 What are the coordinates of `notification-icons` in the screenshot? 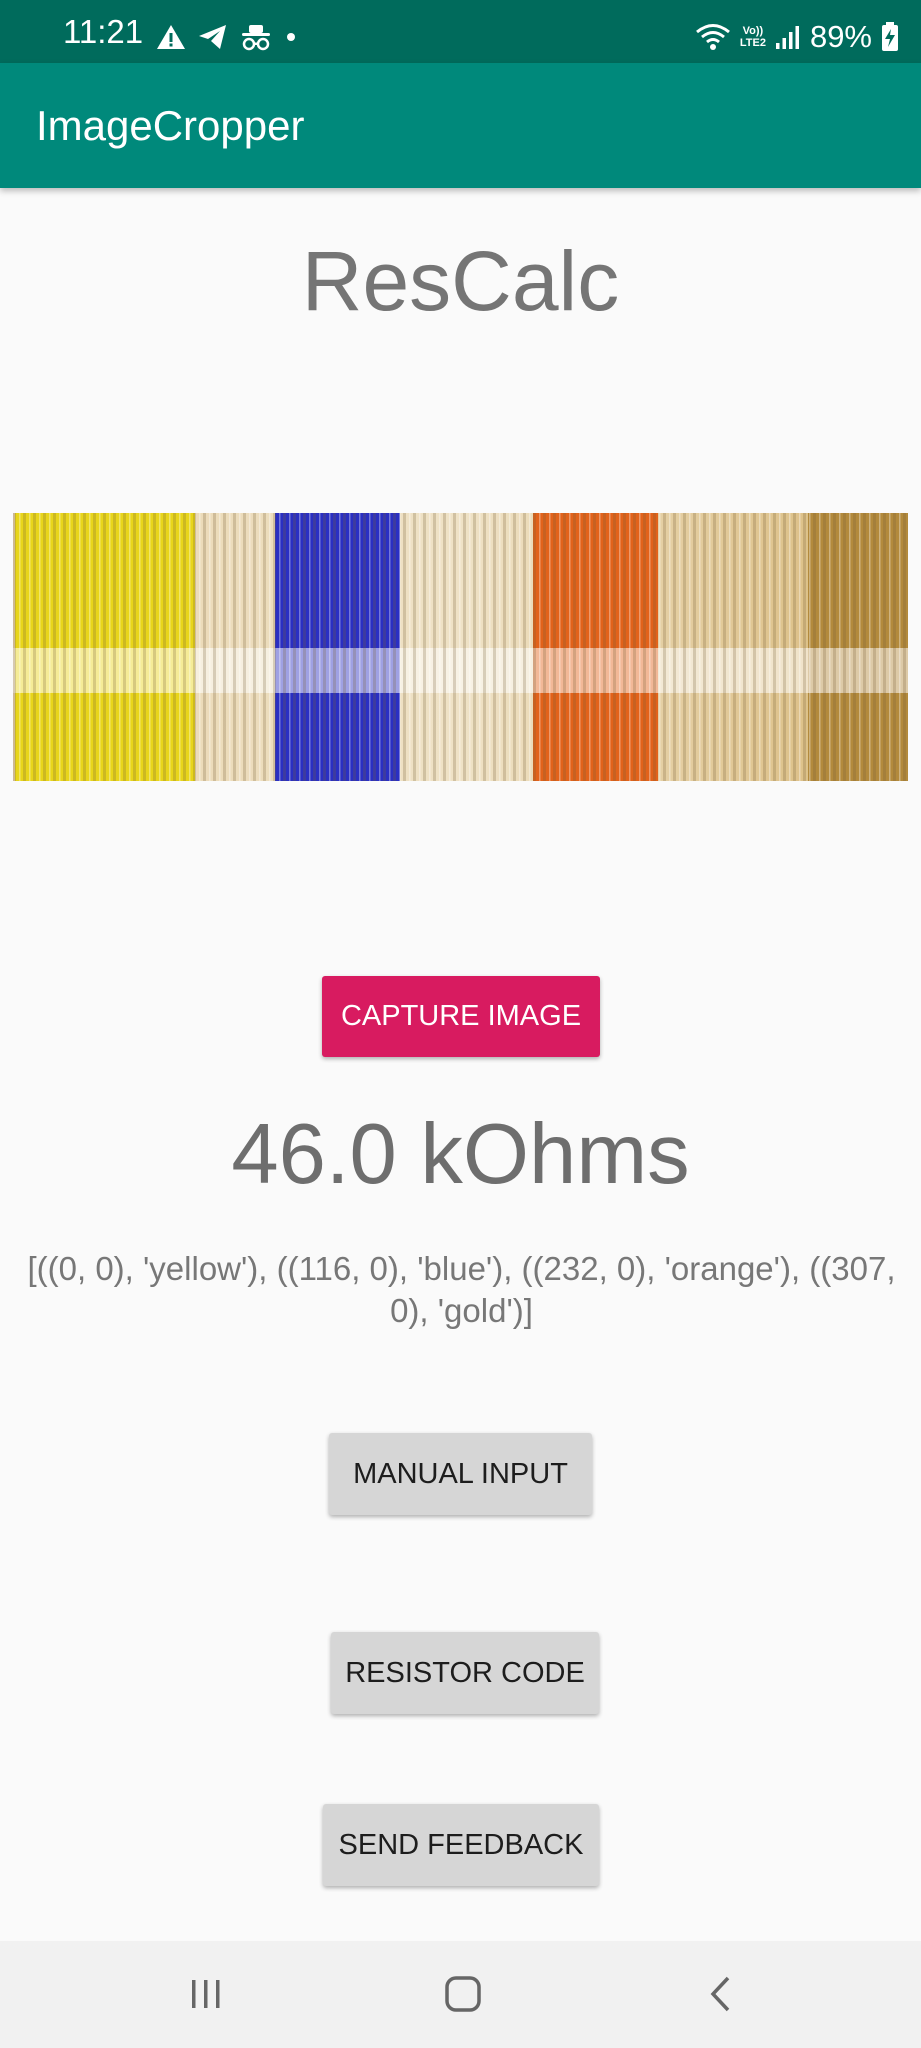 It's located at (227, 37).